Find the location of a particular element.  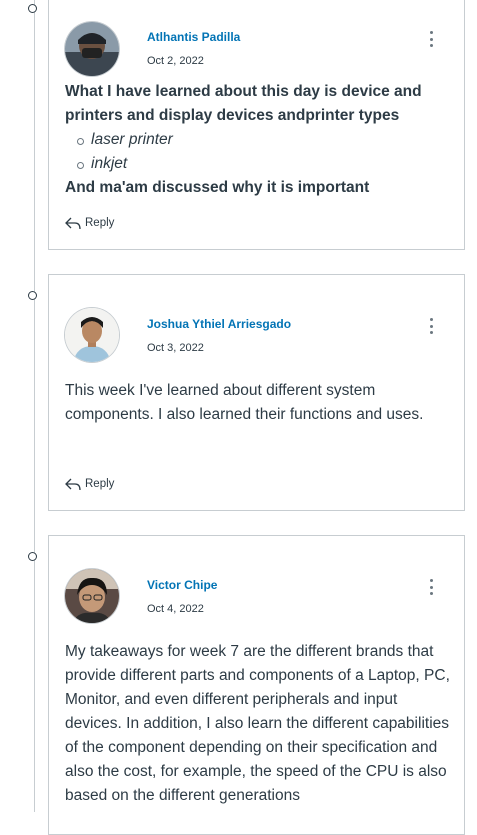

author-link: Victor Chipe is located at coordinates (182, 585).